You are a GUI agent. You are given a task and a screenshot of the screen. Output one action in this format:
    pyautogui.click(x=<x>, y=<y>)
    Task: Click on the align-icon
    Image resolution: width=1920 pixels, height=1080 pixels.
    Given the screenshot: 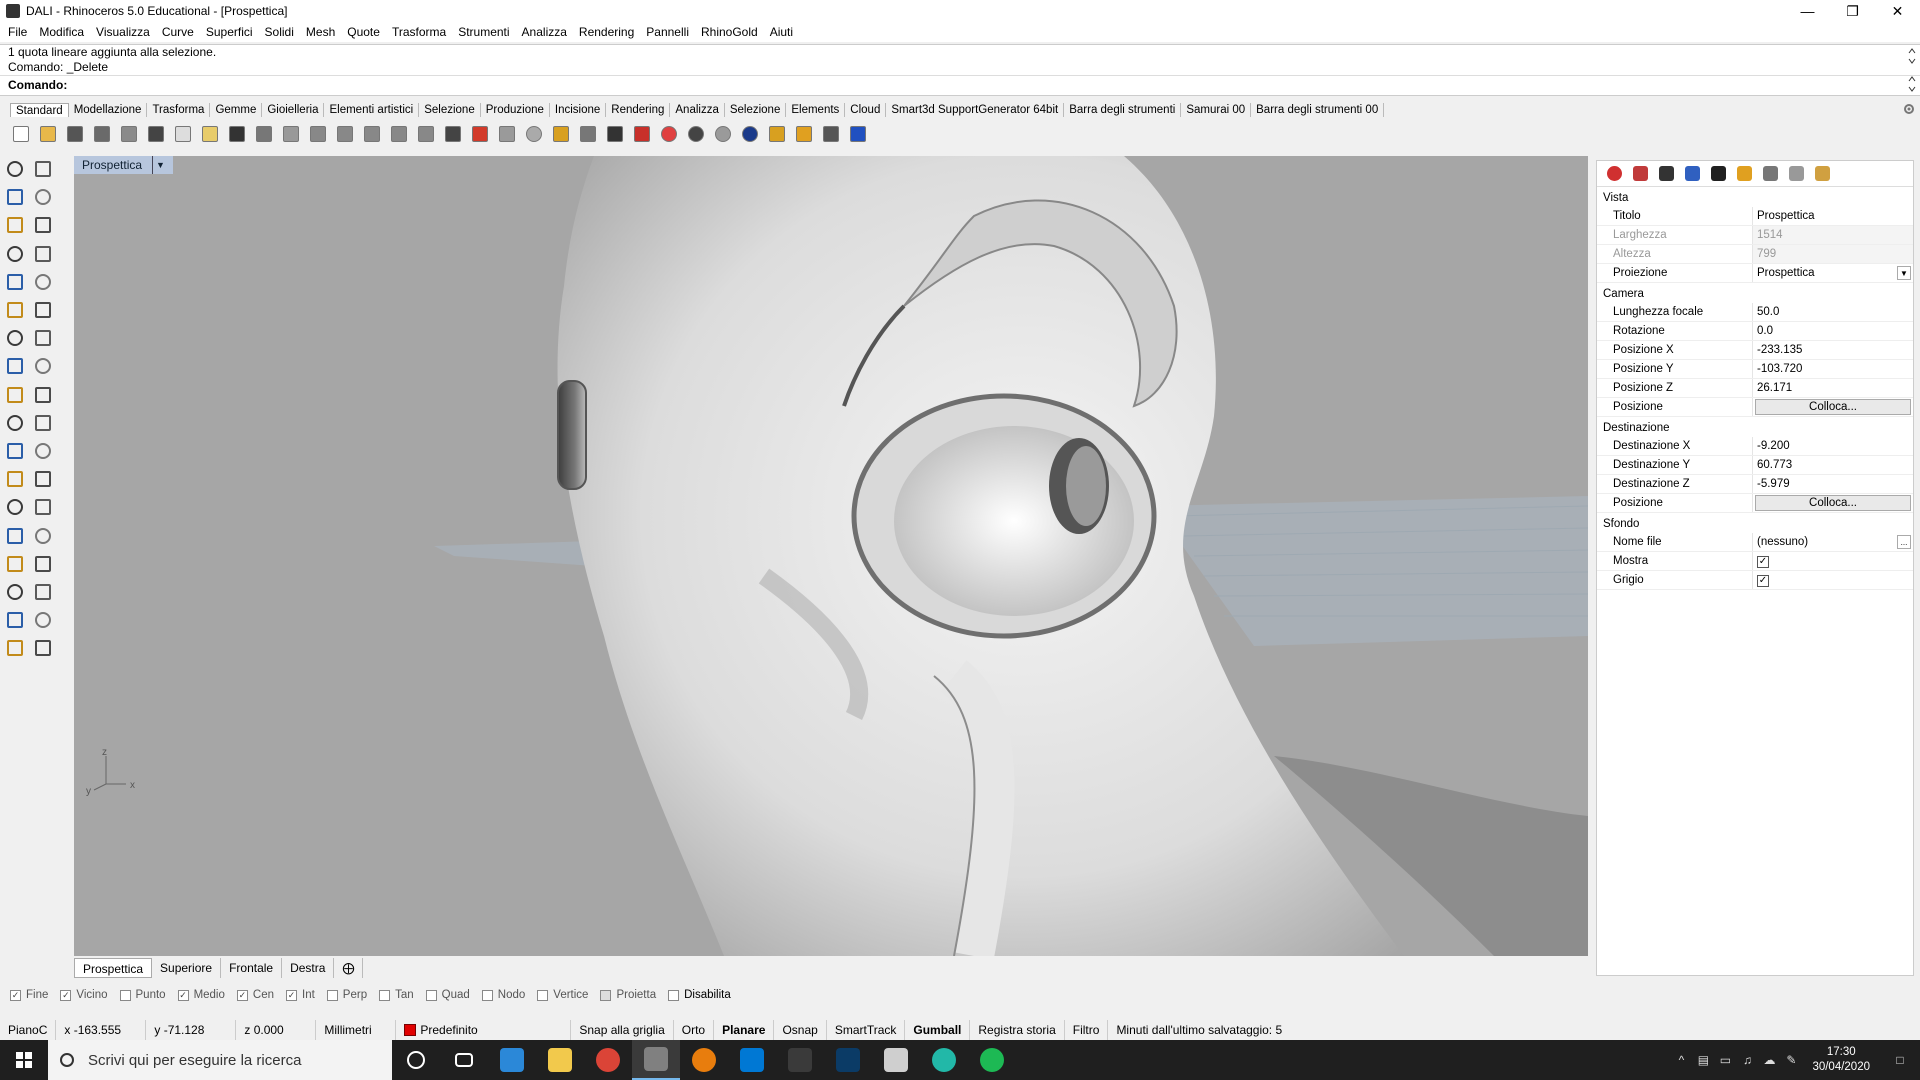 What is the action you would take?
    pyautogui.click(x=43, y=536)
    